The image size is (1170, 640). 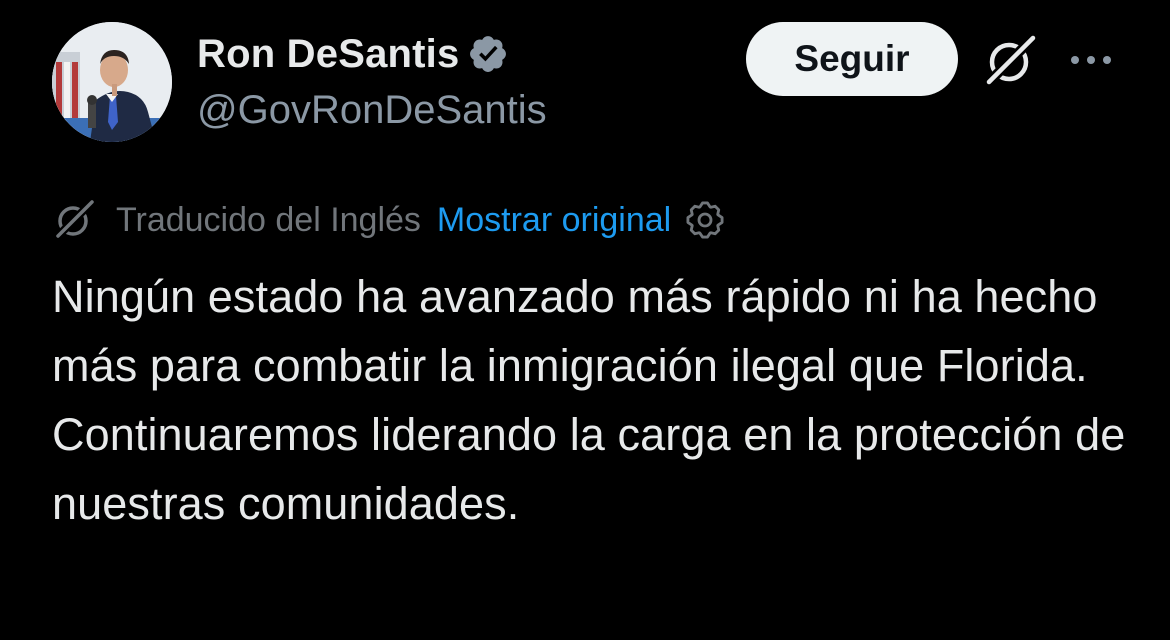 What do you see at coordinates (488, 54) in the screenshot?
I see `verified-badge-icon` at bounding box center [488, 54].